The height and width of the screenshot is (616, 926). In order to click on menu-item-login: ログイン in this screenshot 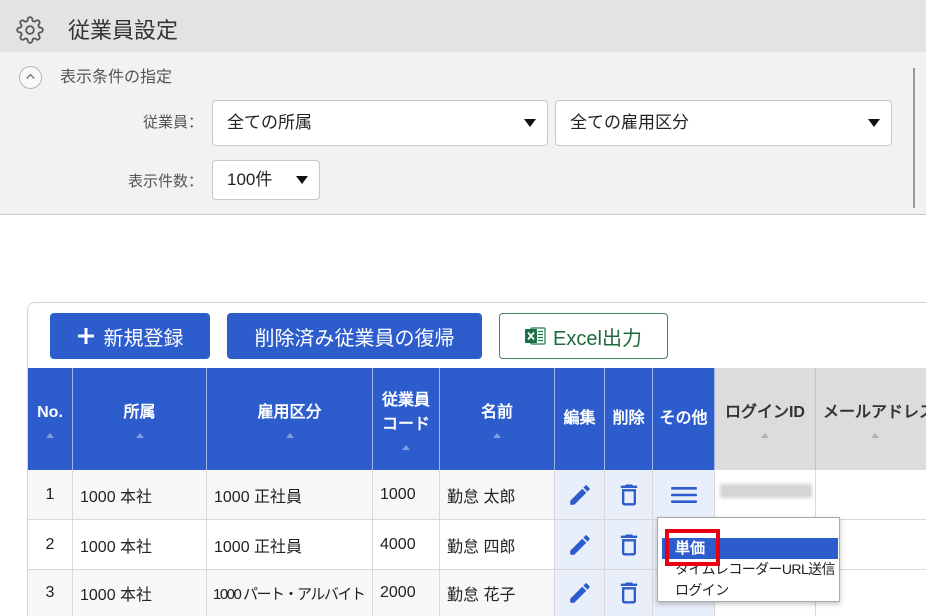, I will do `click(748, 590)`.